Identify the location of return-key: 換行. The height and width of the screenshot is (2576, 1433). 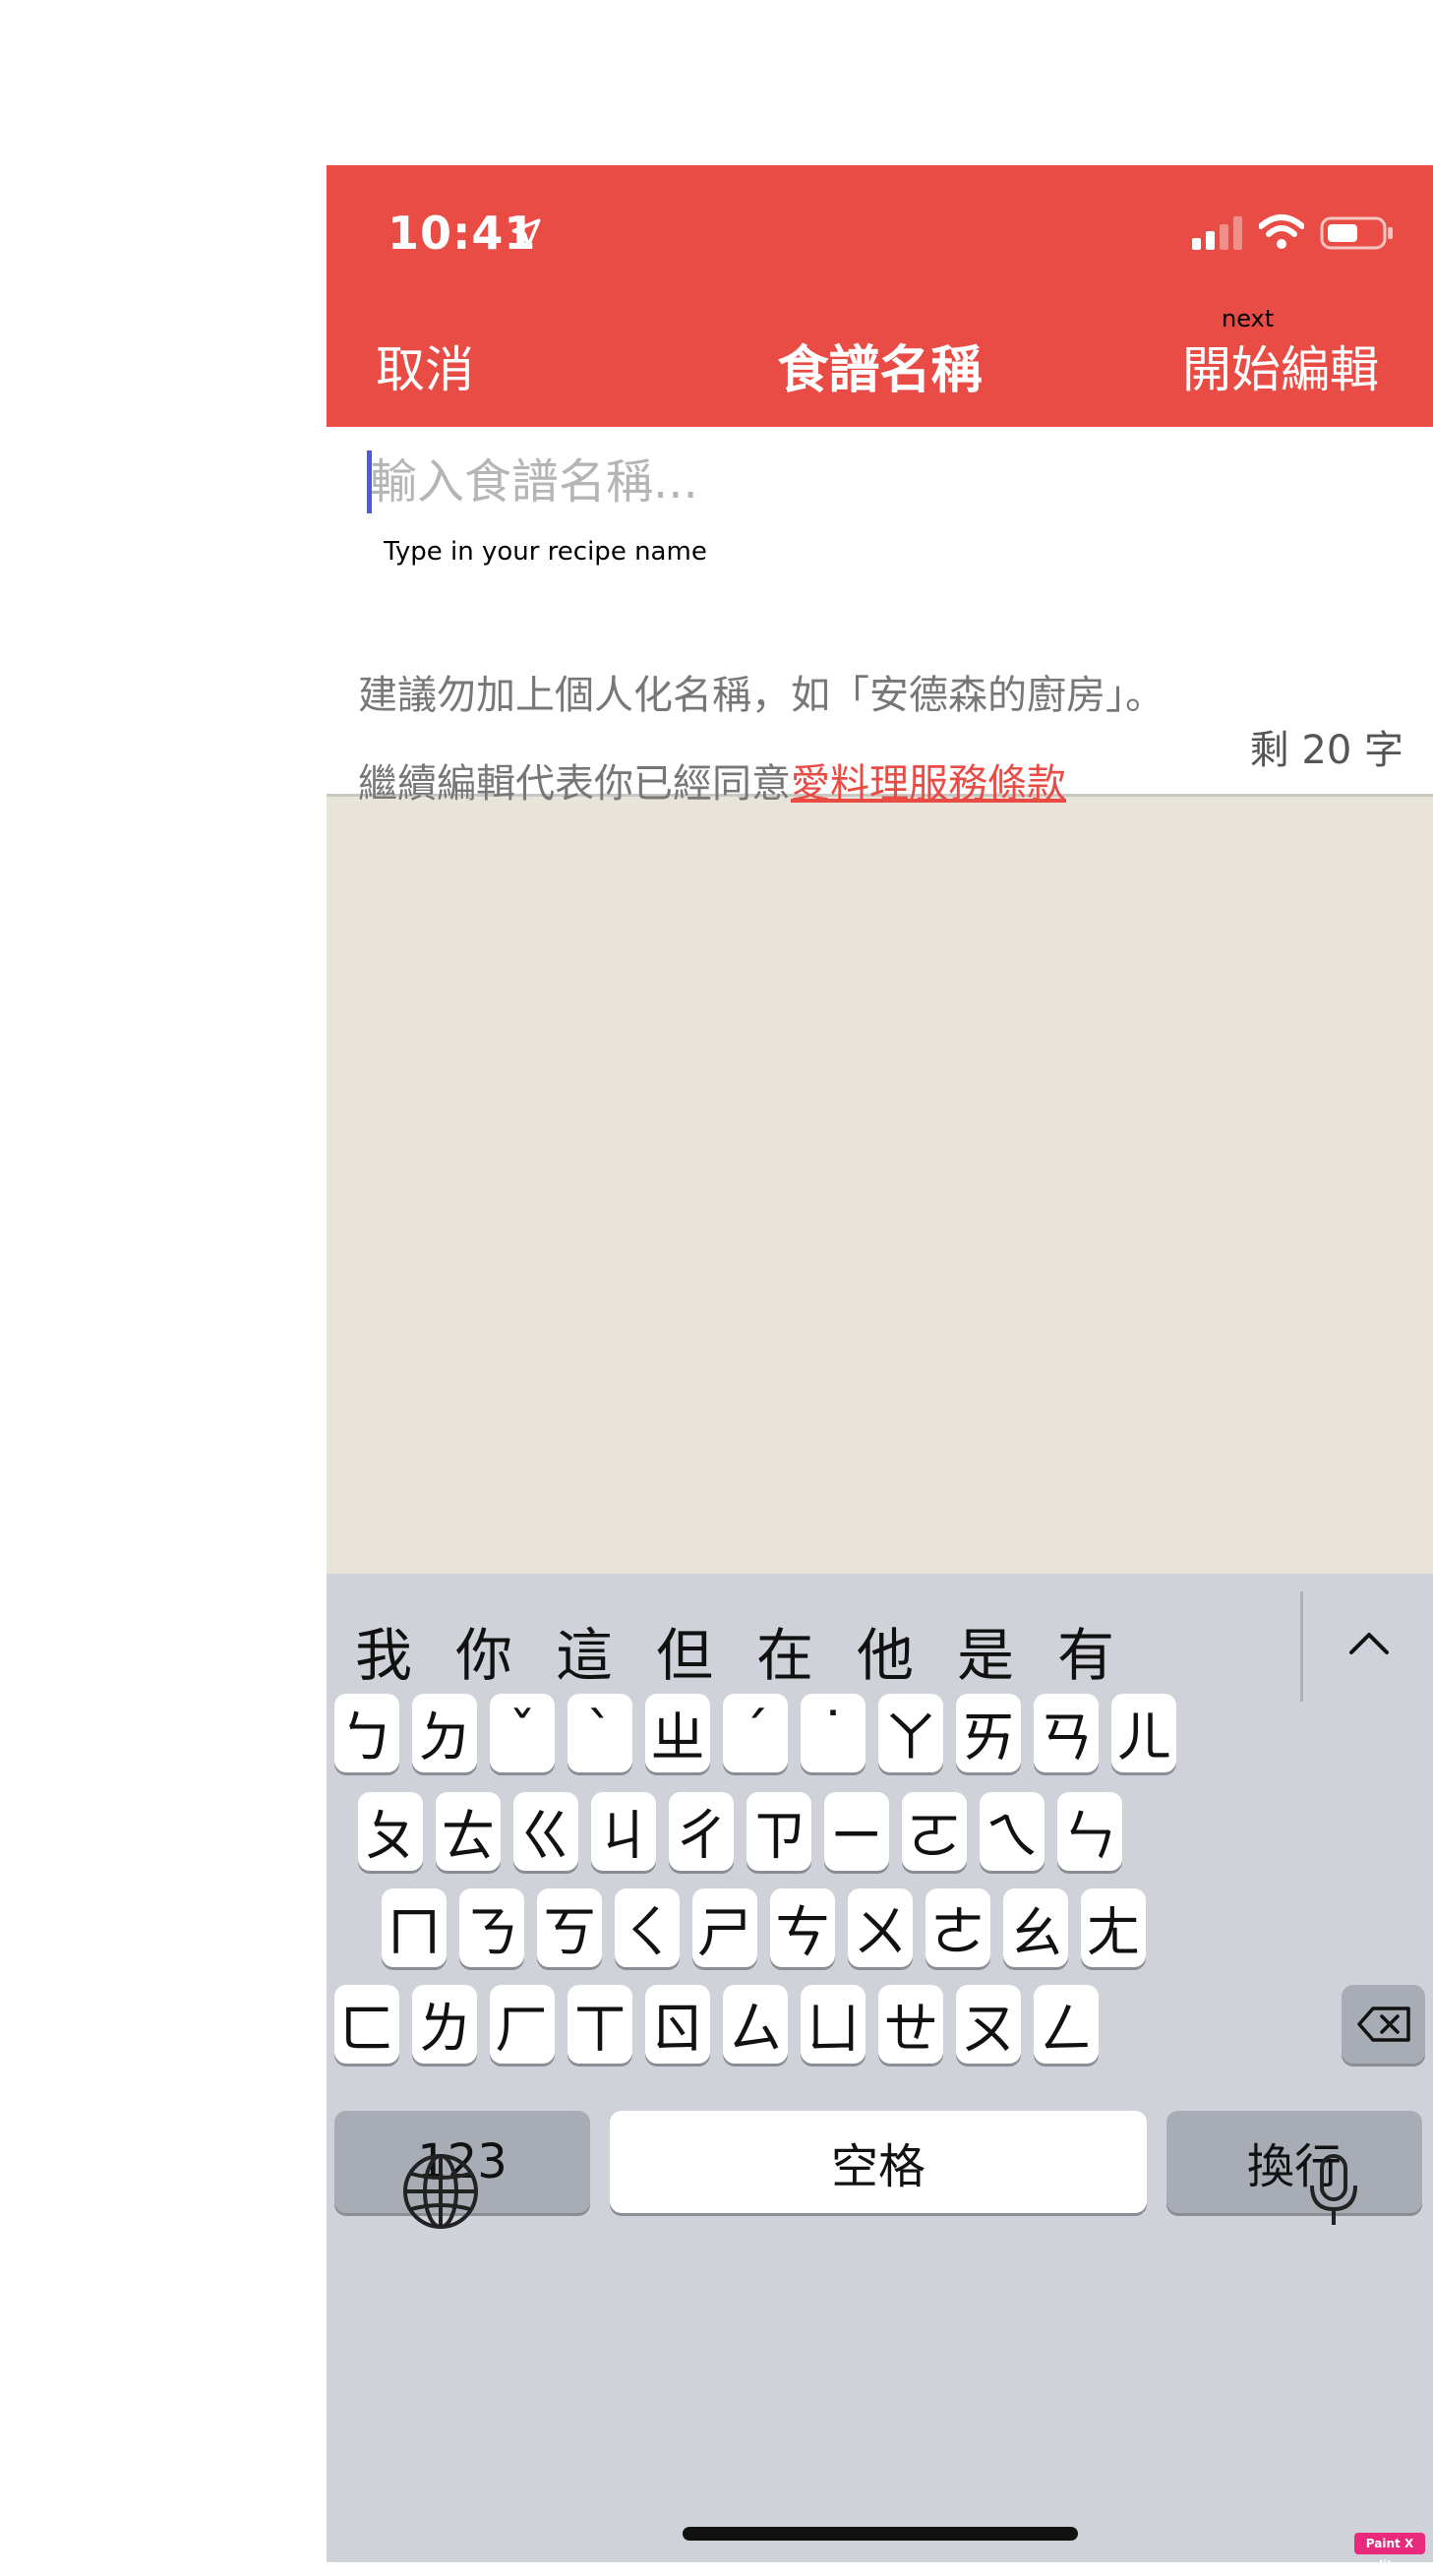
(1294, 2162).